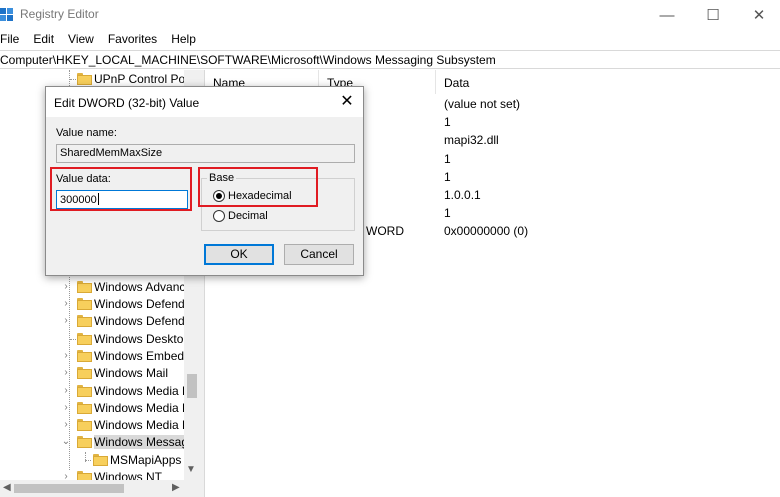  I want to click on tree-item-label: Windows Embedd, so click(142, 356).